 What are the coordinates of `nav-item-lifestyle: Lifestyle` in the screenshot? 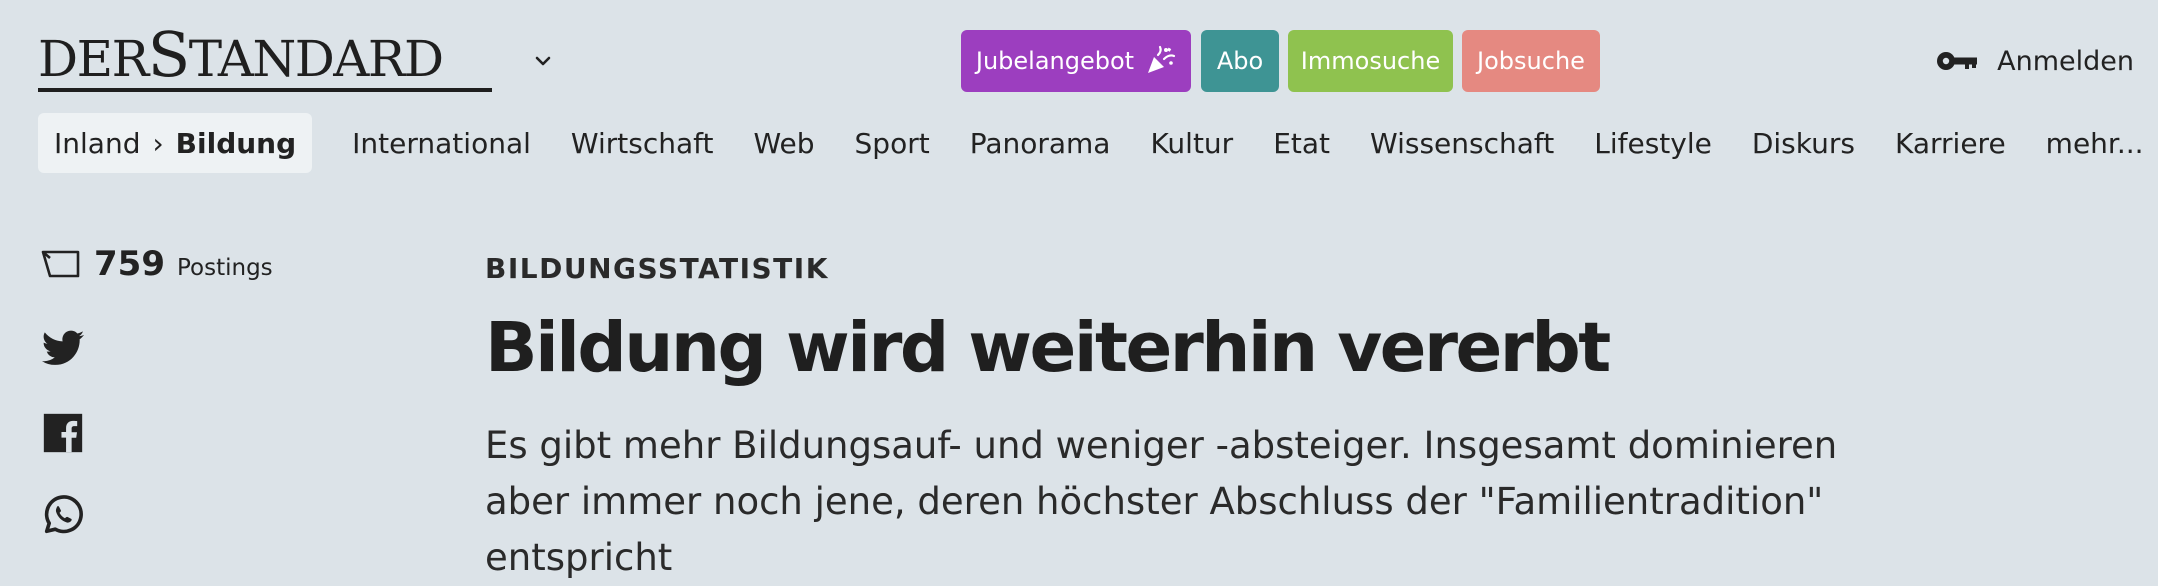 It's located at (1653, 143).